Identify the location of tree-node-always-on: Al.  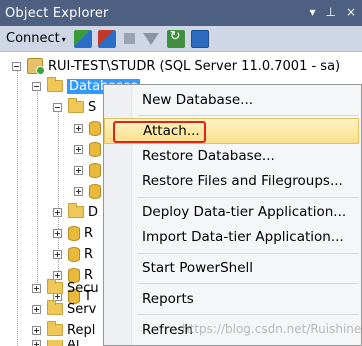
(56, 343).